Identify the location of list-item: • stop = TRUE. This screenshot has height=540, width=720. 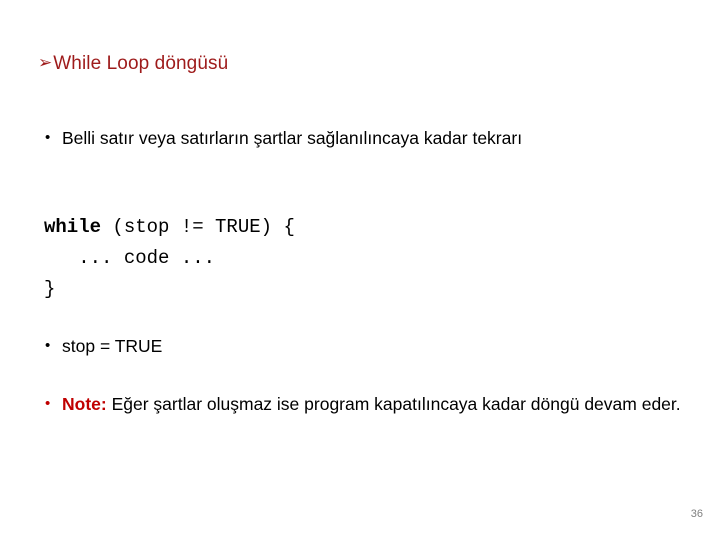
(240, 346).